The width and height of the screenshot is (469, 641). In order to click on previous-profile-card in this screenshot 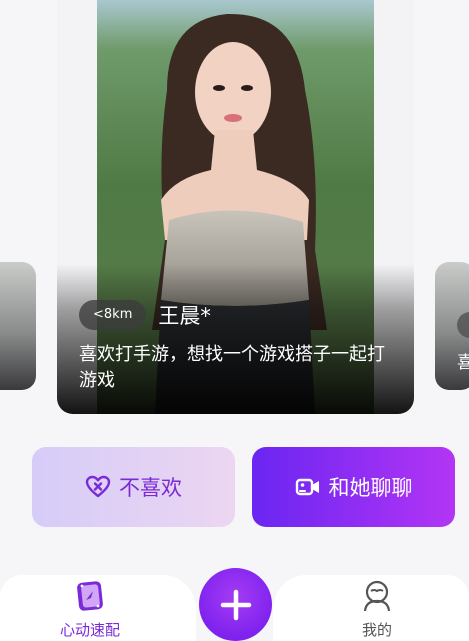, I will do `click(18, 326)`.